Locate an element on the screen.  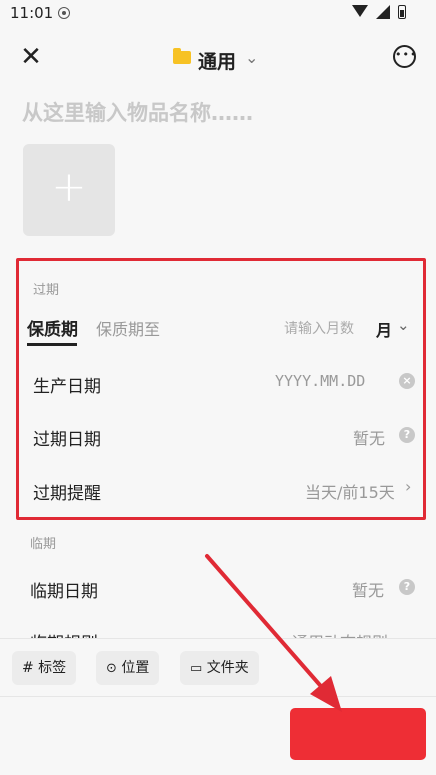
clear-icon: × is located at coordinates (407, 381).